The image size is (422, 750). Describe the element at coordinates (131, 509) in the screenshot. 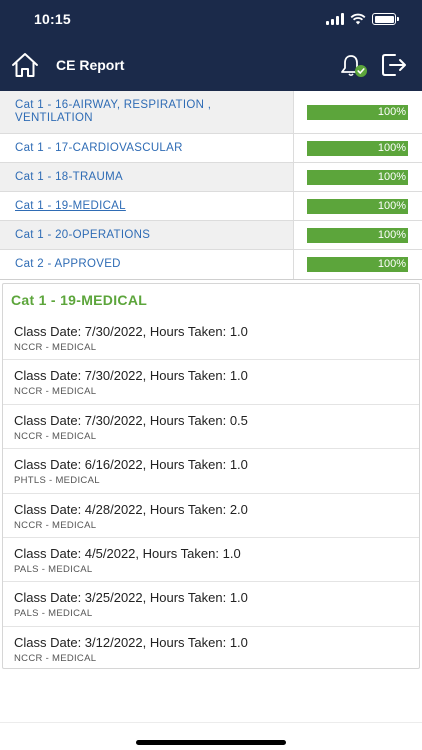

I see `class-date: Class Date: 4/28/2022, Hours Taken: 2.0` at that location.